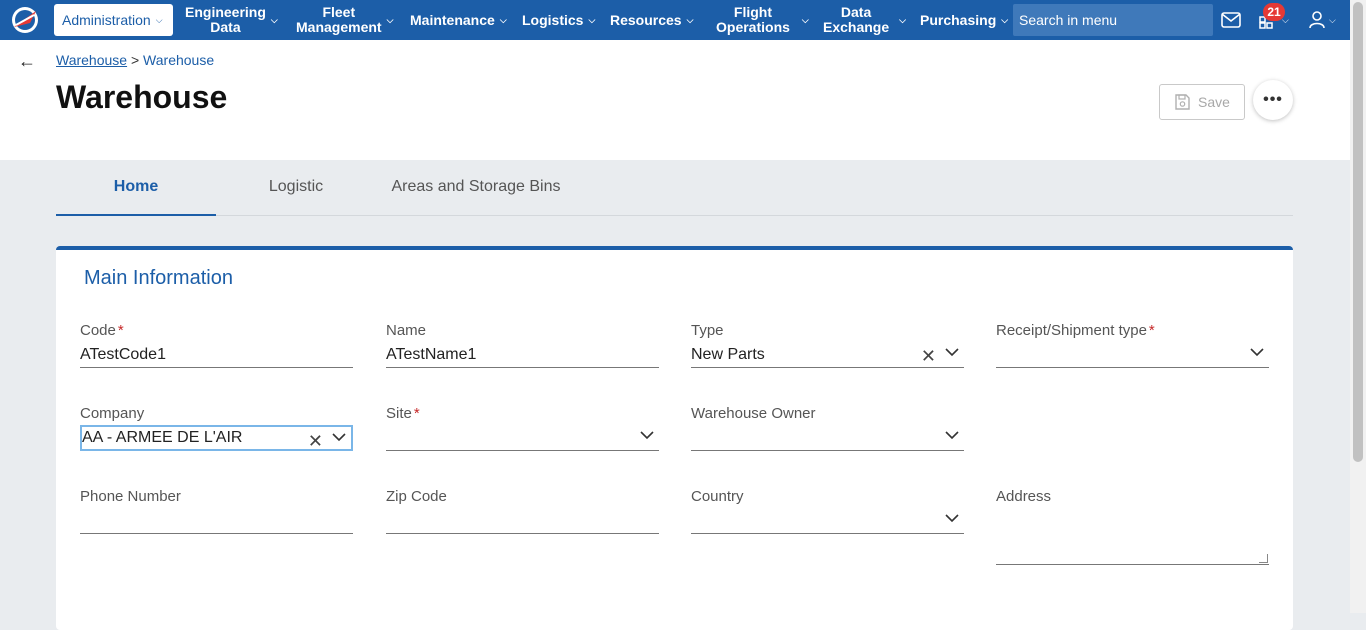 Image resolution: width=1366 pixels, height=630 pixels. Describe the element at coordinates (458, 20) in the screenshot. I see `nav-maintenance: Maintenance ⌵` at that location.